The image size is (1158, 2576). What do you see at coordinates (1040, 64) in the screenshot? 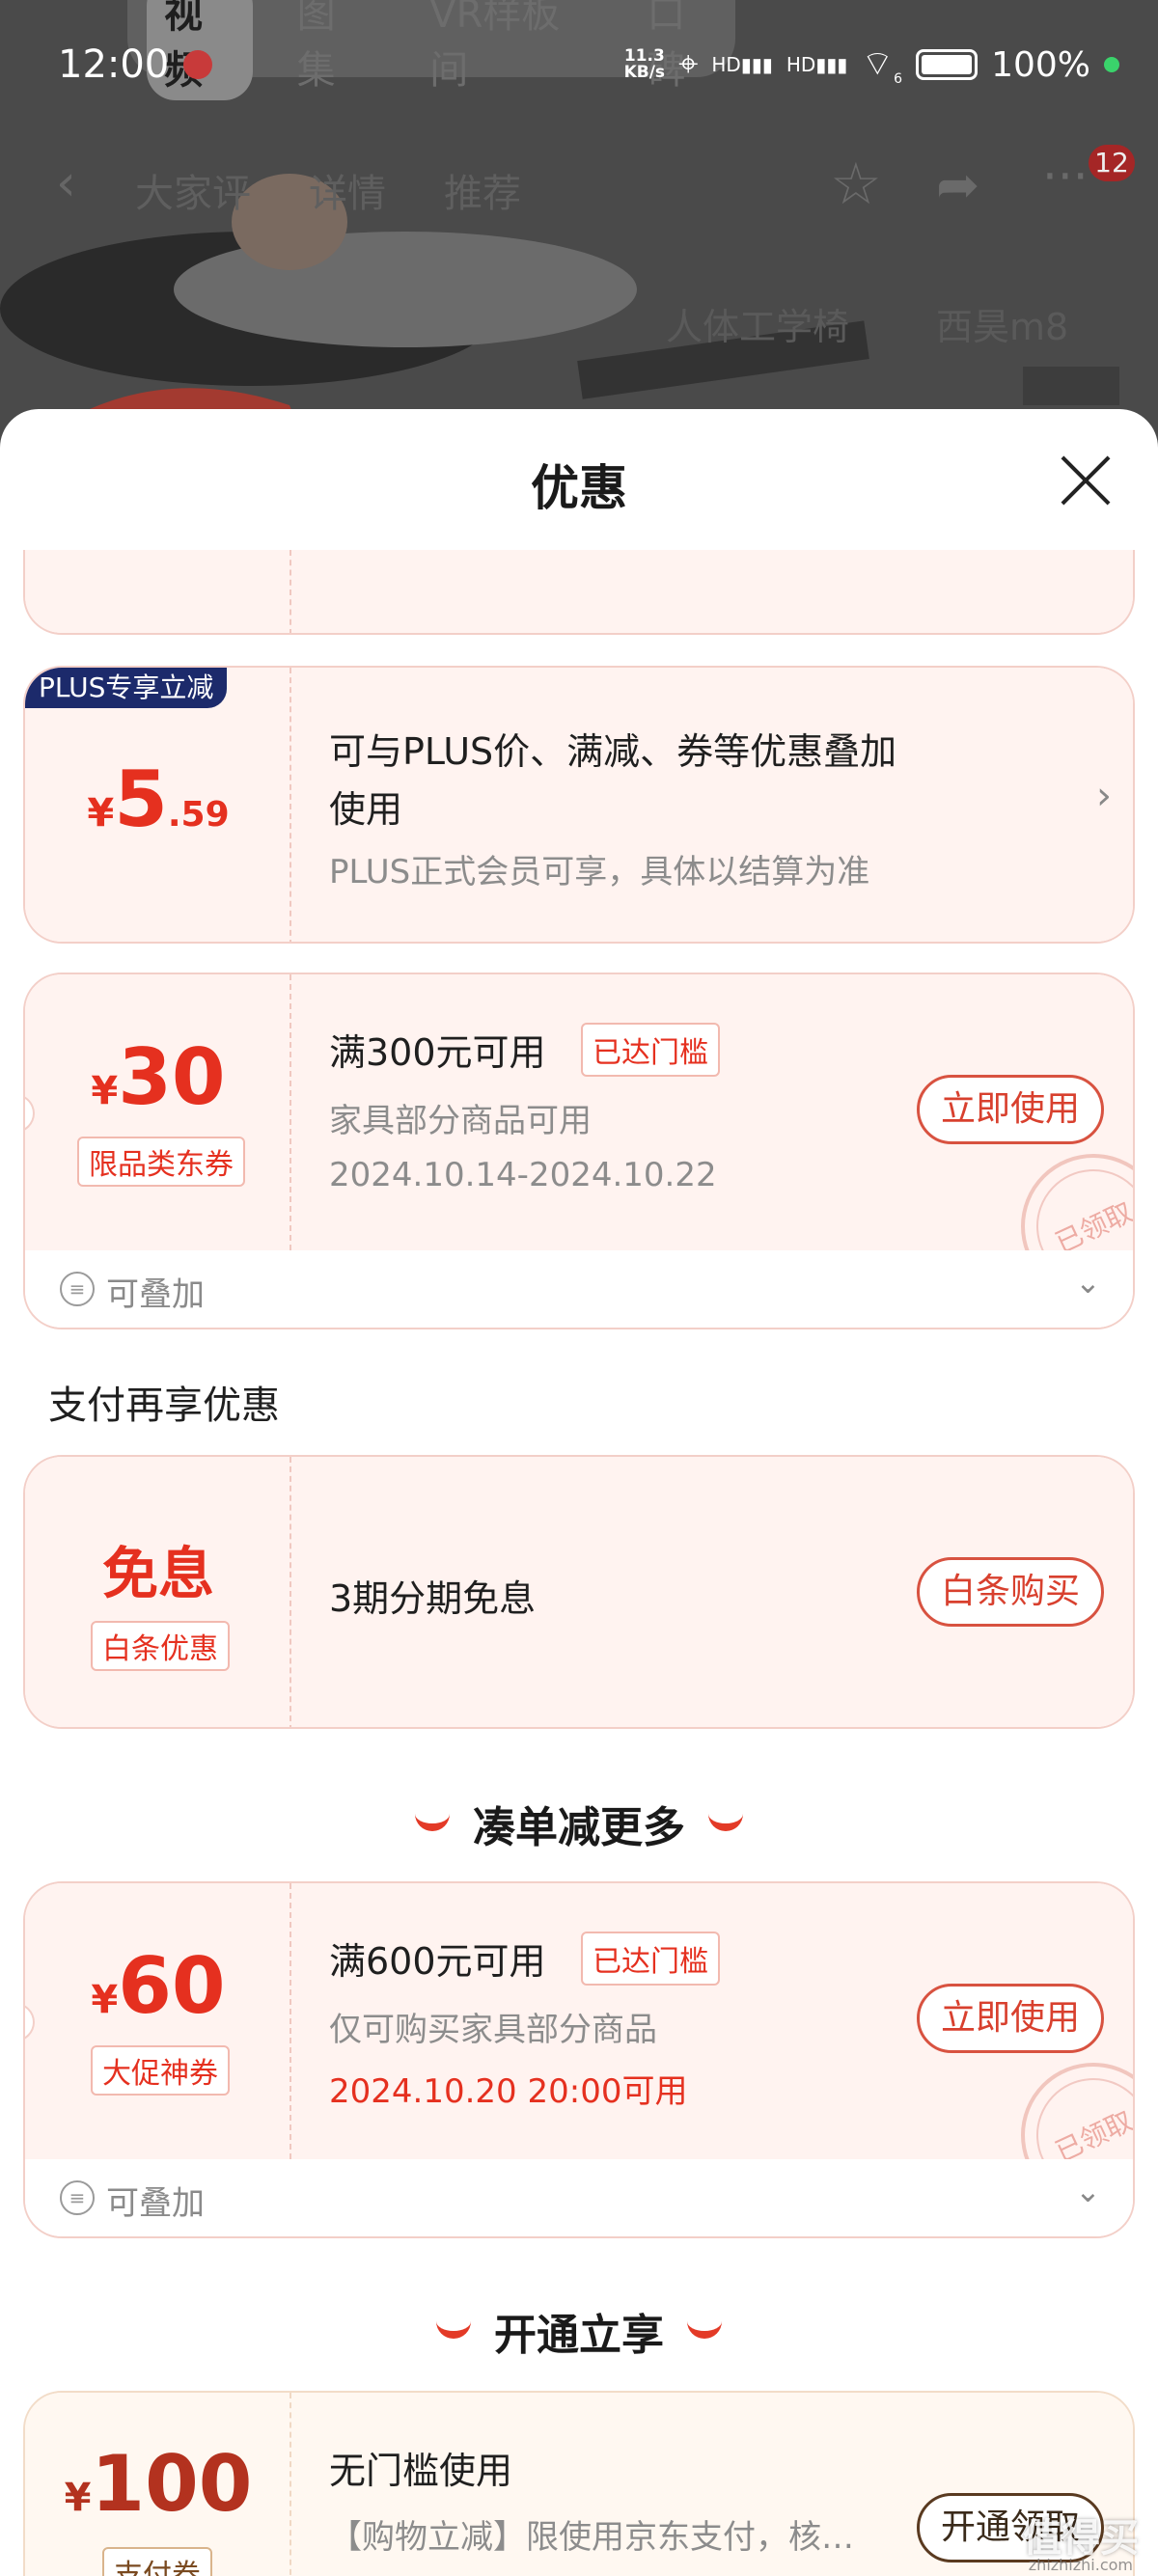
I see `battery-percent: 100%` at bounding box center [1040, 64].